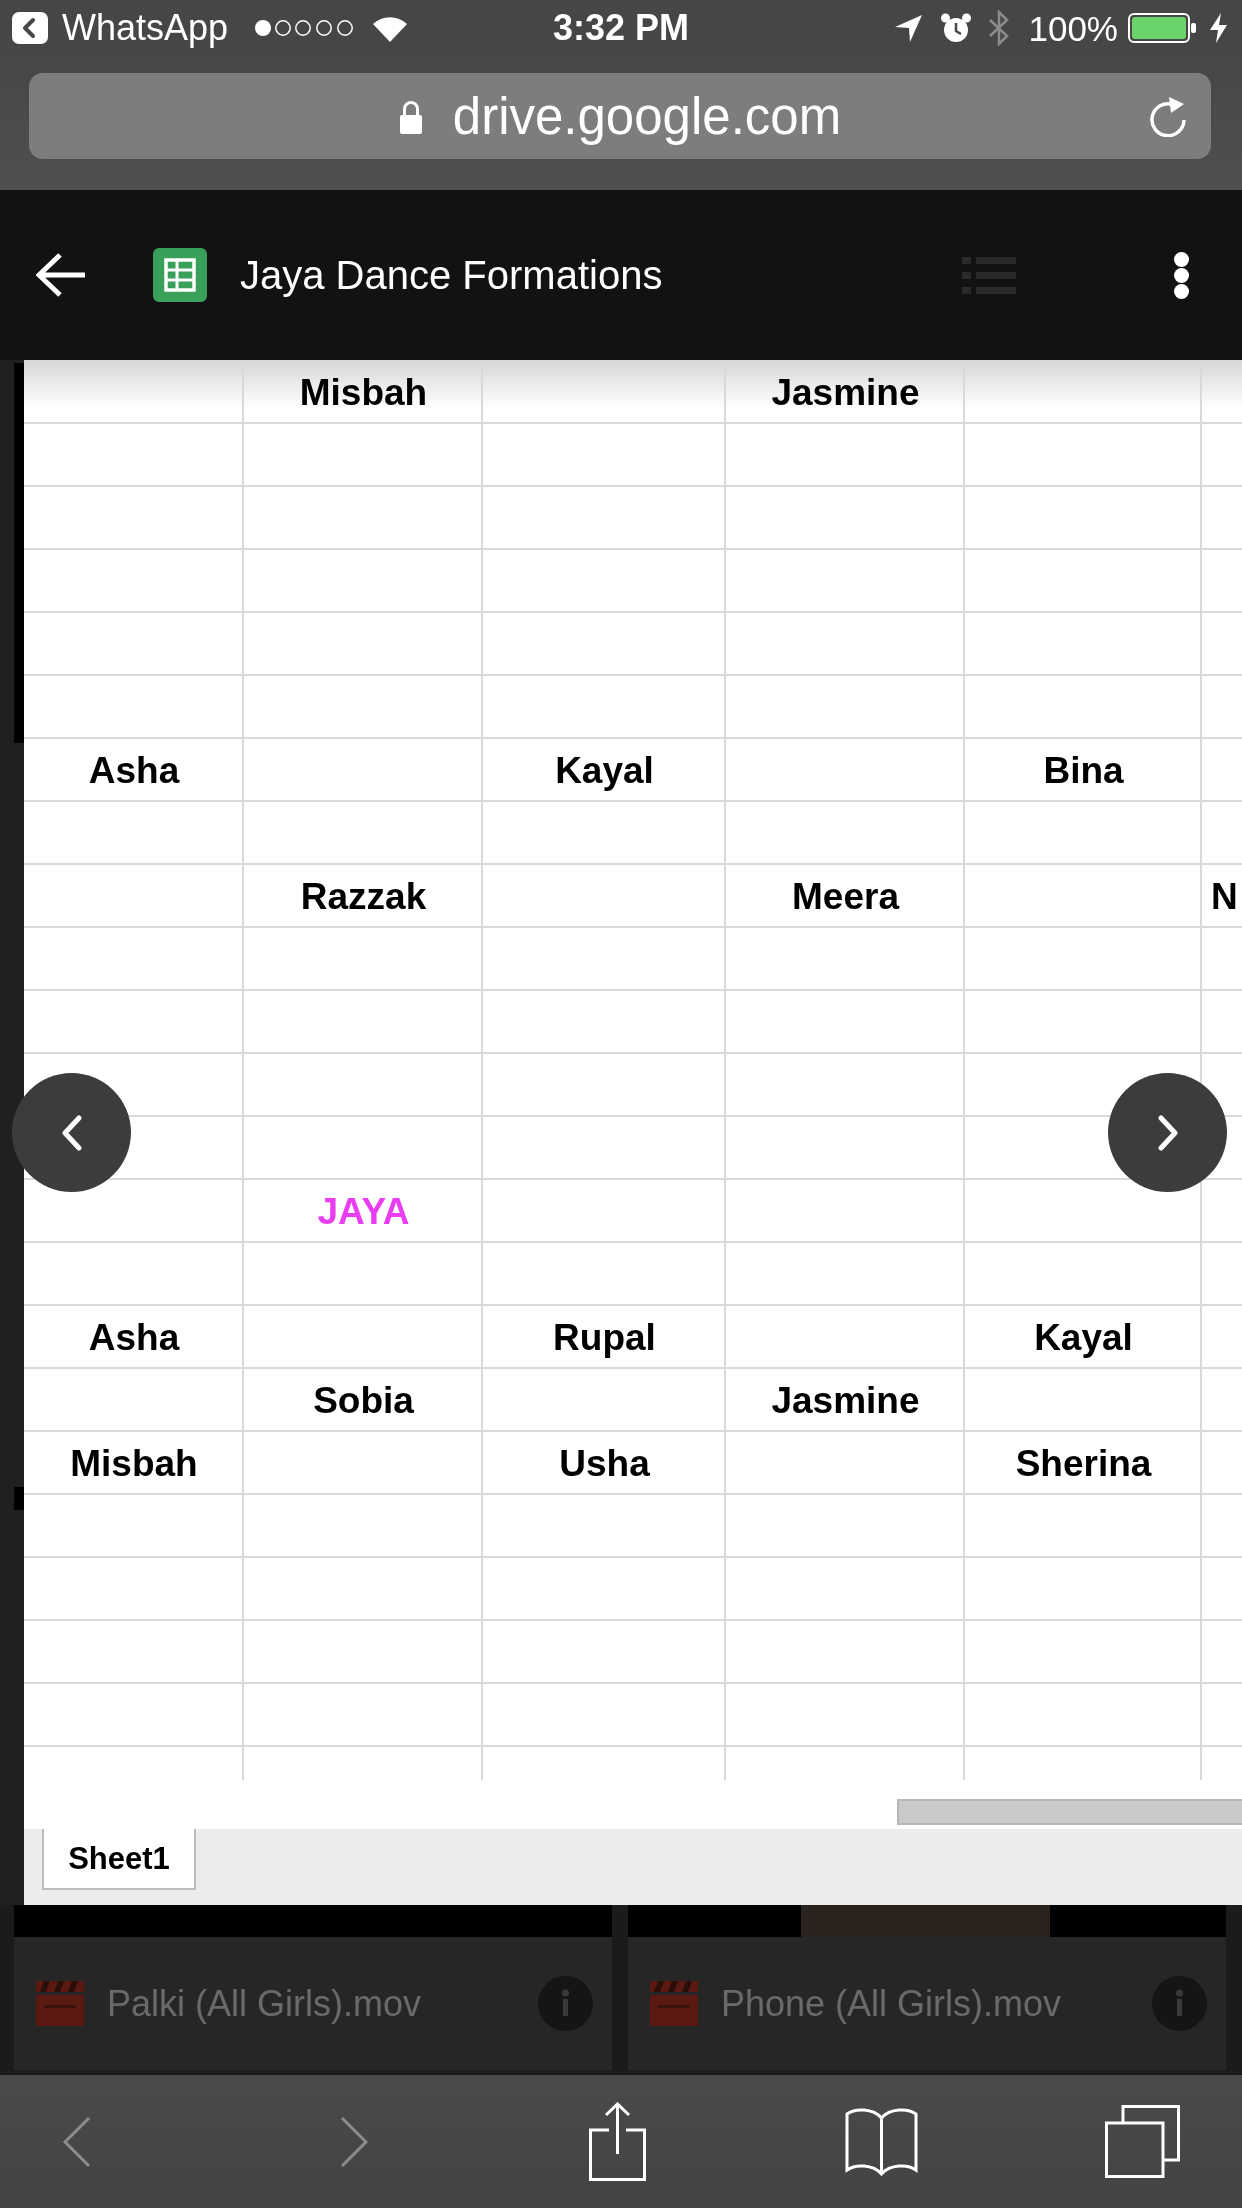 This screenshot has height=2208, width=1242. What do you see at coordinates (60, 275) in the screenshot?
I see `left-arrow-icon` at bounding box center [60, 275].